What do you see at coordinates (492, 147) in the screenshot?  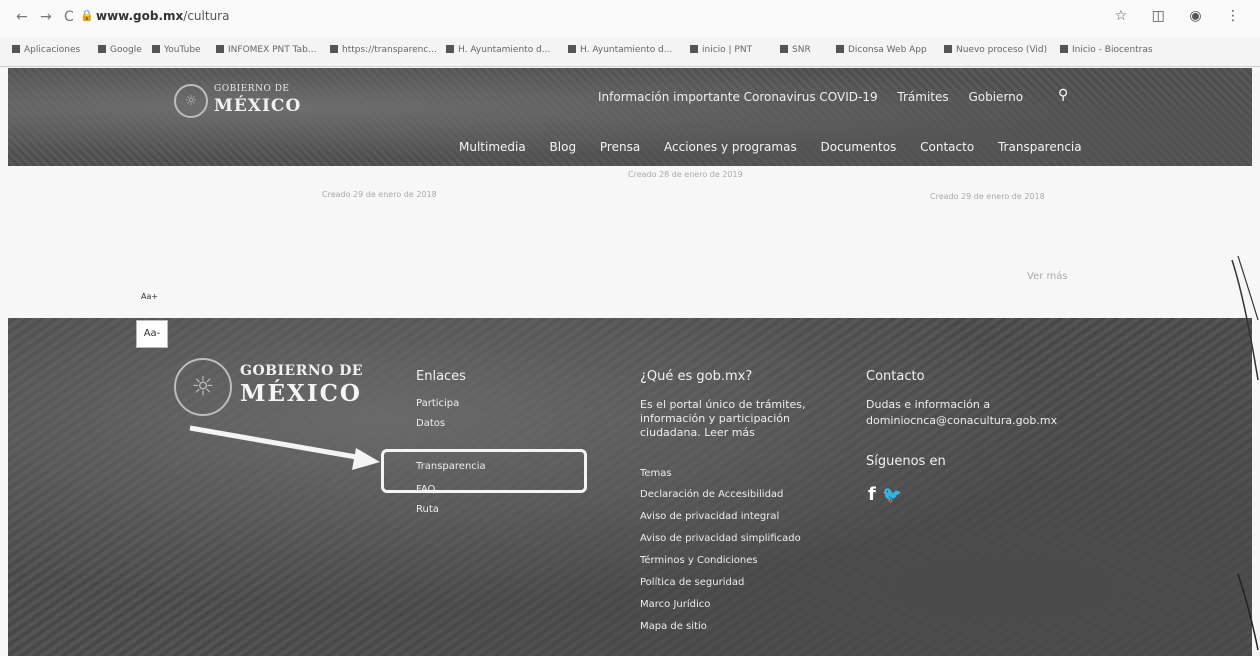 I see `nav-multimedia: Multimedia` at bounding box center [492, 147].